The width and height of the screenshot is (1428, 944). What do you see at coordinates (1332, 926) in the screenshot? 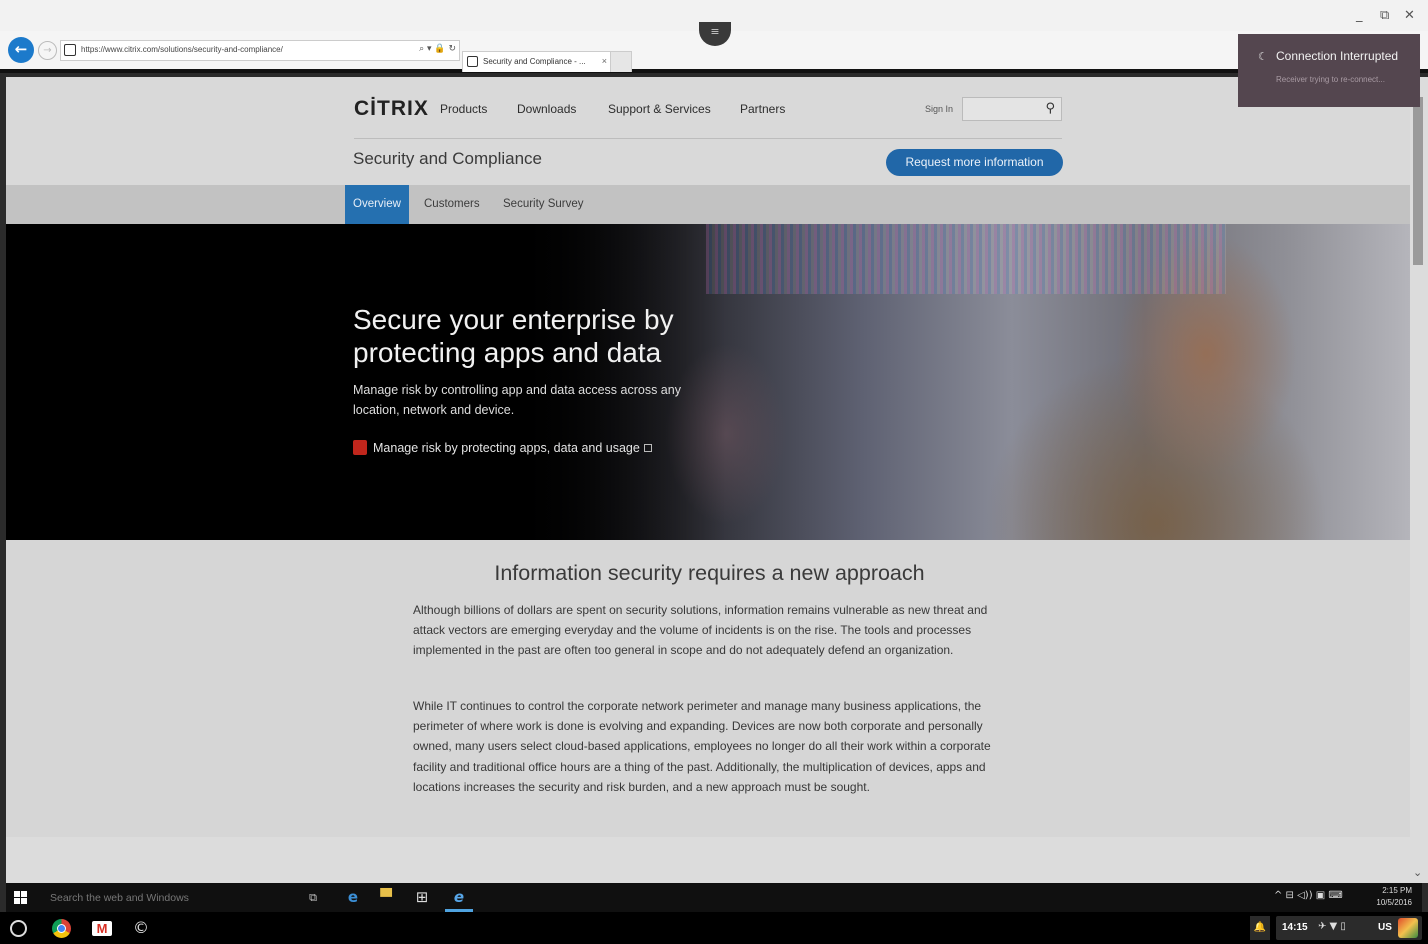
I see `status-indicator-icons: ✈ ▼ ▯` at bounding box center [1332, 926].